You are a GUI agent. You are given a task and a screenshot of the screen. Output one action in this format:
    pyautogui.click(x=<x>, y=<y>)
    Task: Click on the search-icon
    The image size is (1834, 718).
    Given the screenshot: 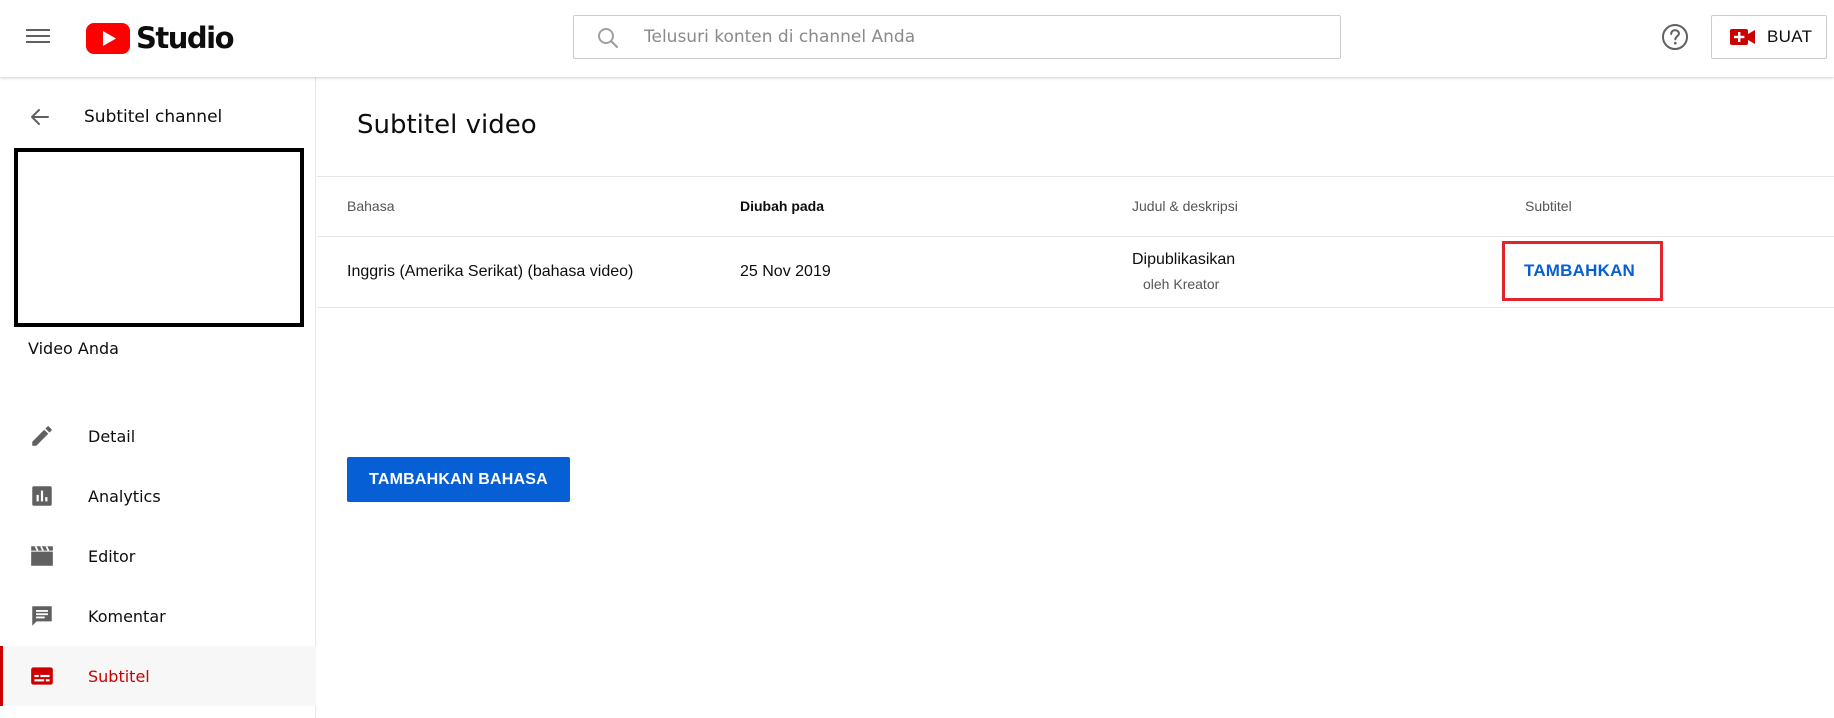 What is the action you would take?
    pyautogui.click(x=608, y=38)
    